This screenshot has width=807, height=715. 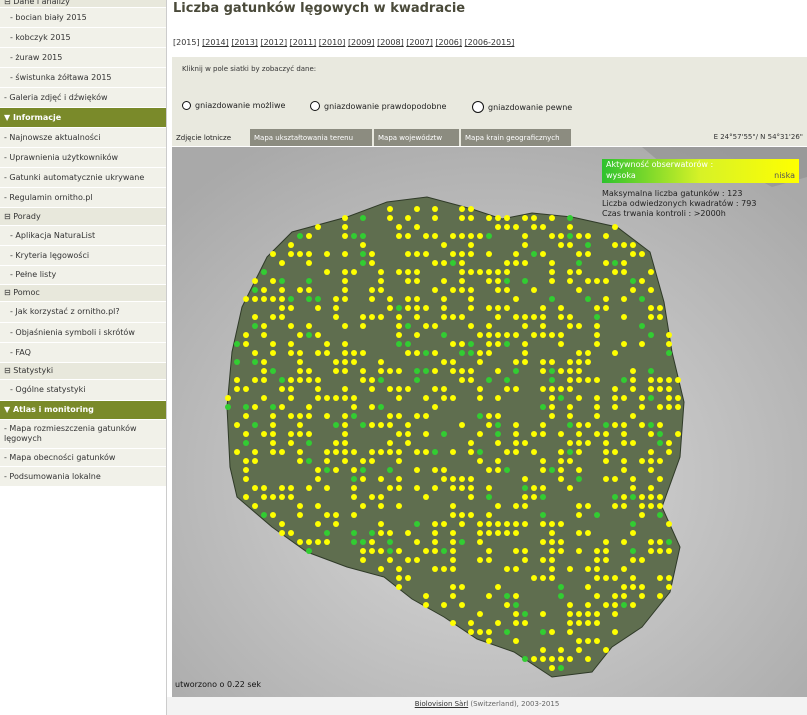 What do you see at coordinates (233, 105) in the screenshot?
I see `radio-possible: gniazdowanie możliwe` at bounding box center [233, 105].